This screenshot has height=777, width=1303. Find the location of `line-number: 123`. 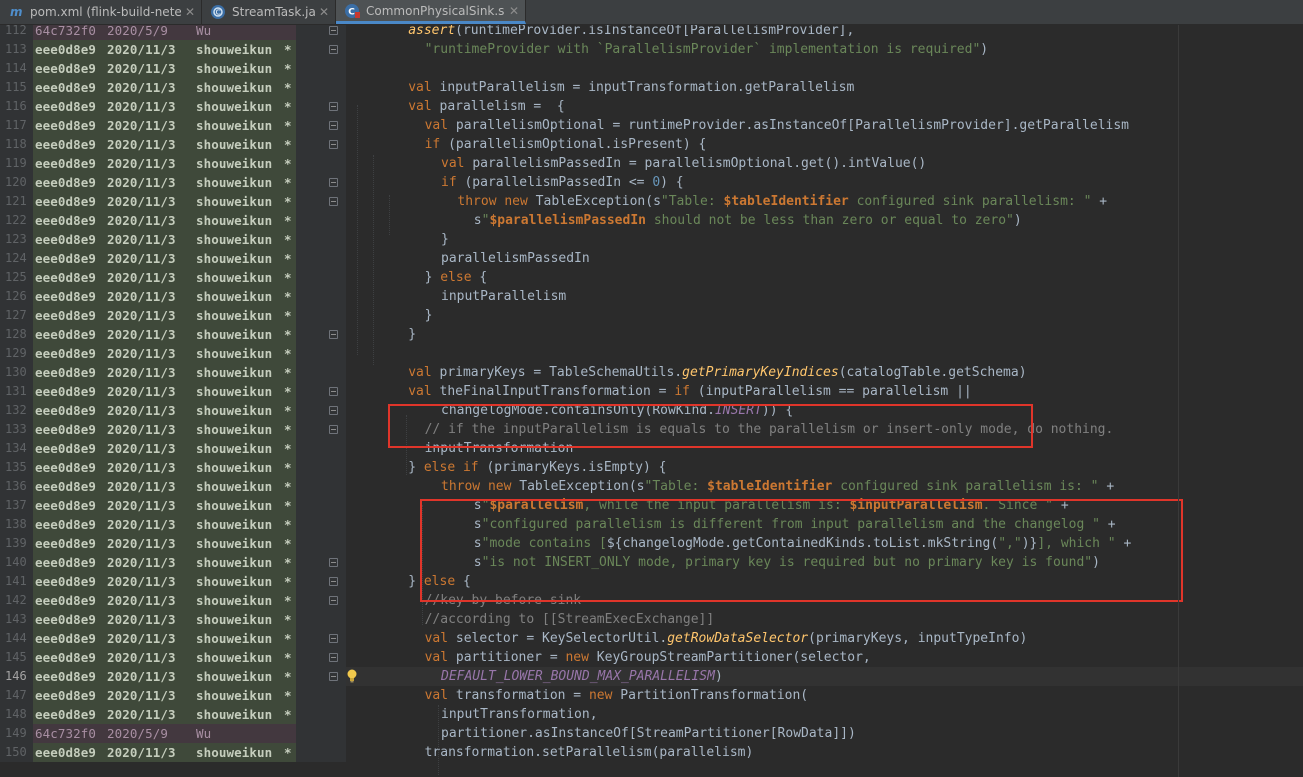

line-number: 123 is located at coordinates (16, 239).